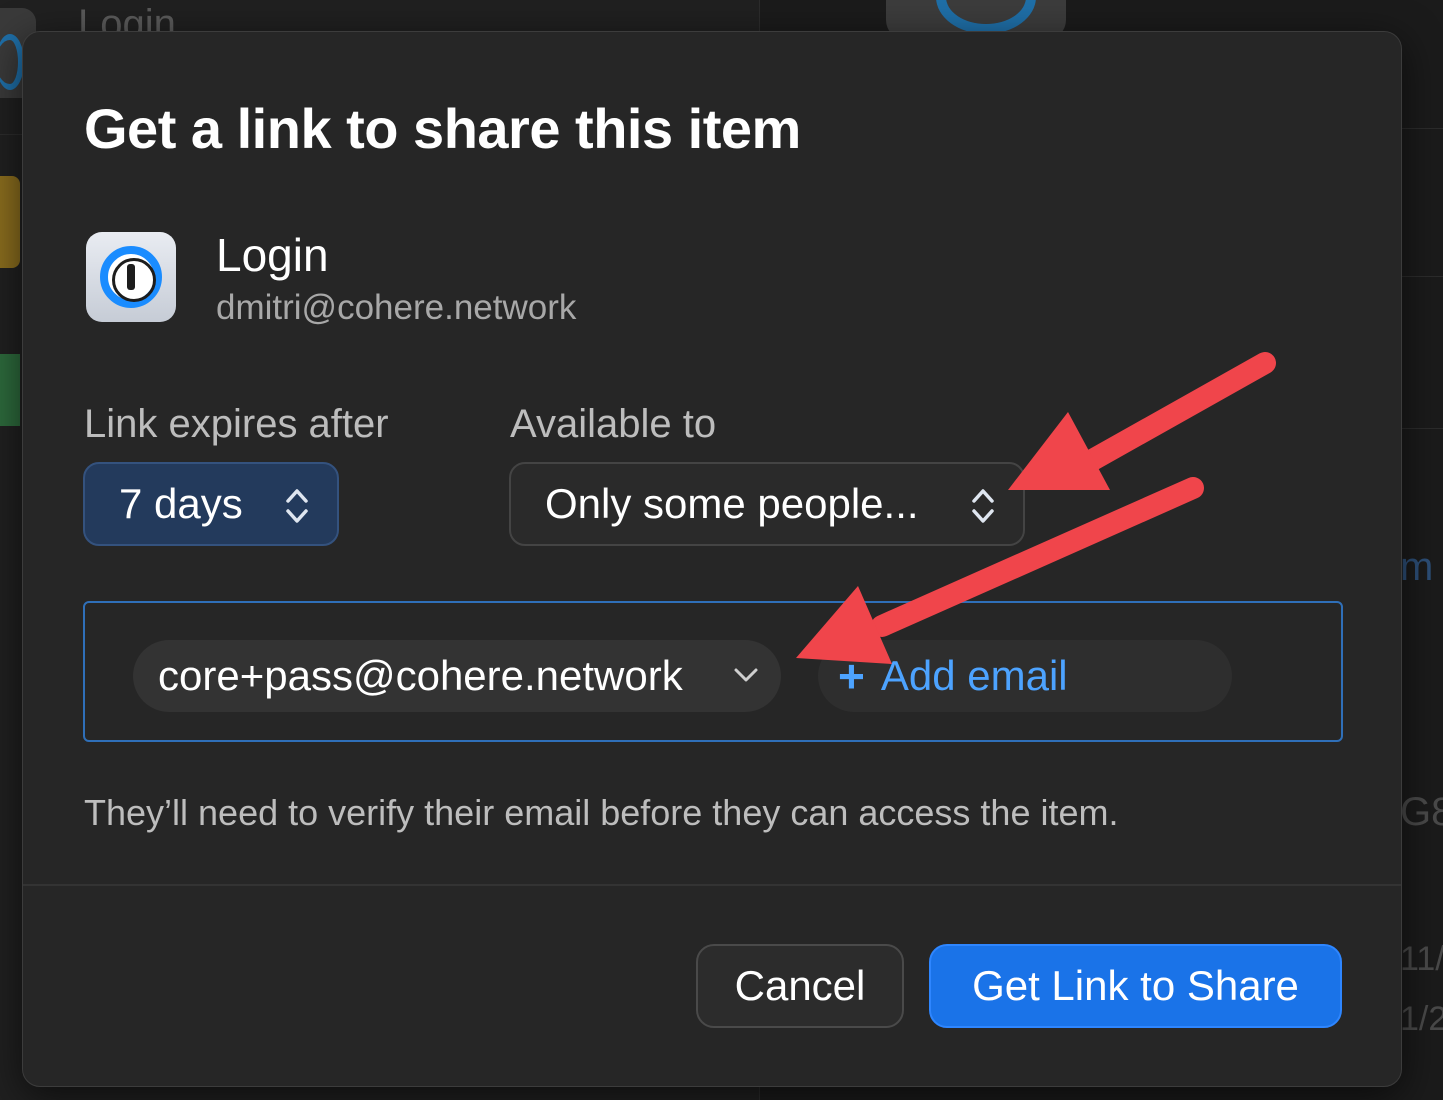 The width and height of the screenshot is (1443, 1100). Describe the element at coordinates (800, 986) in the screenshot. I see `cancel-button: Cancel` at that location.